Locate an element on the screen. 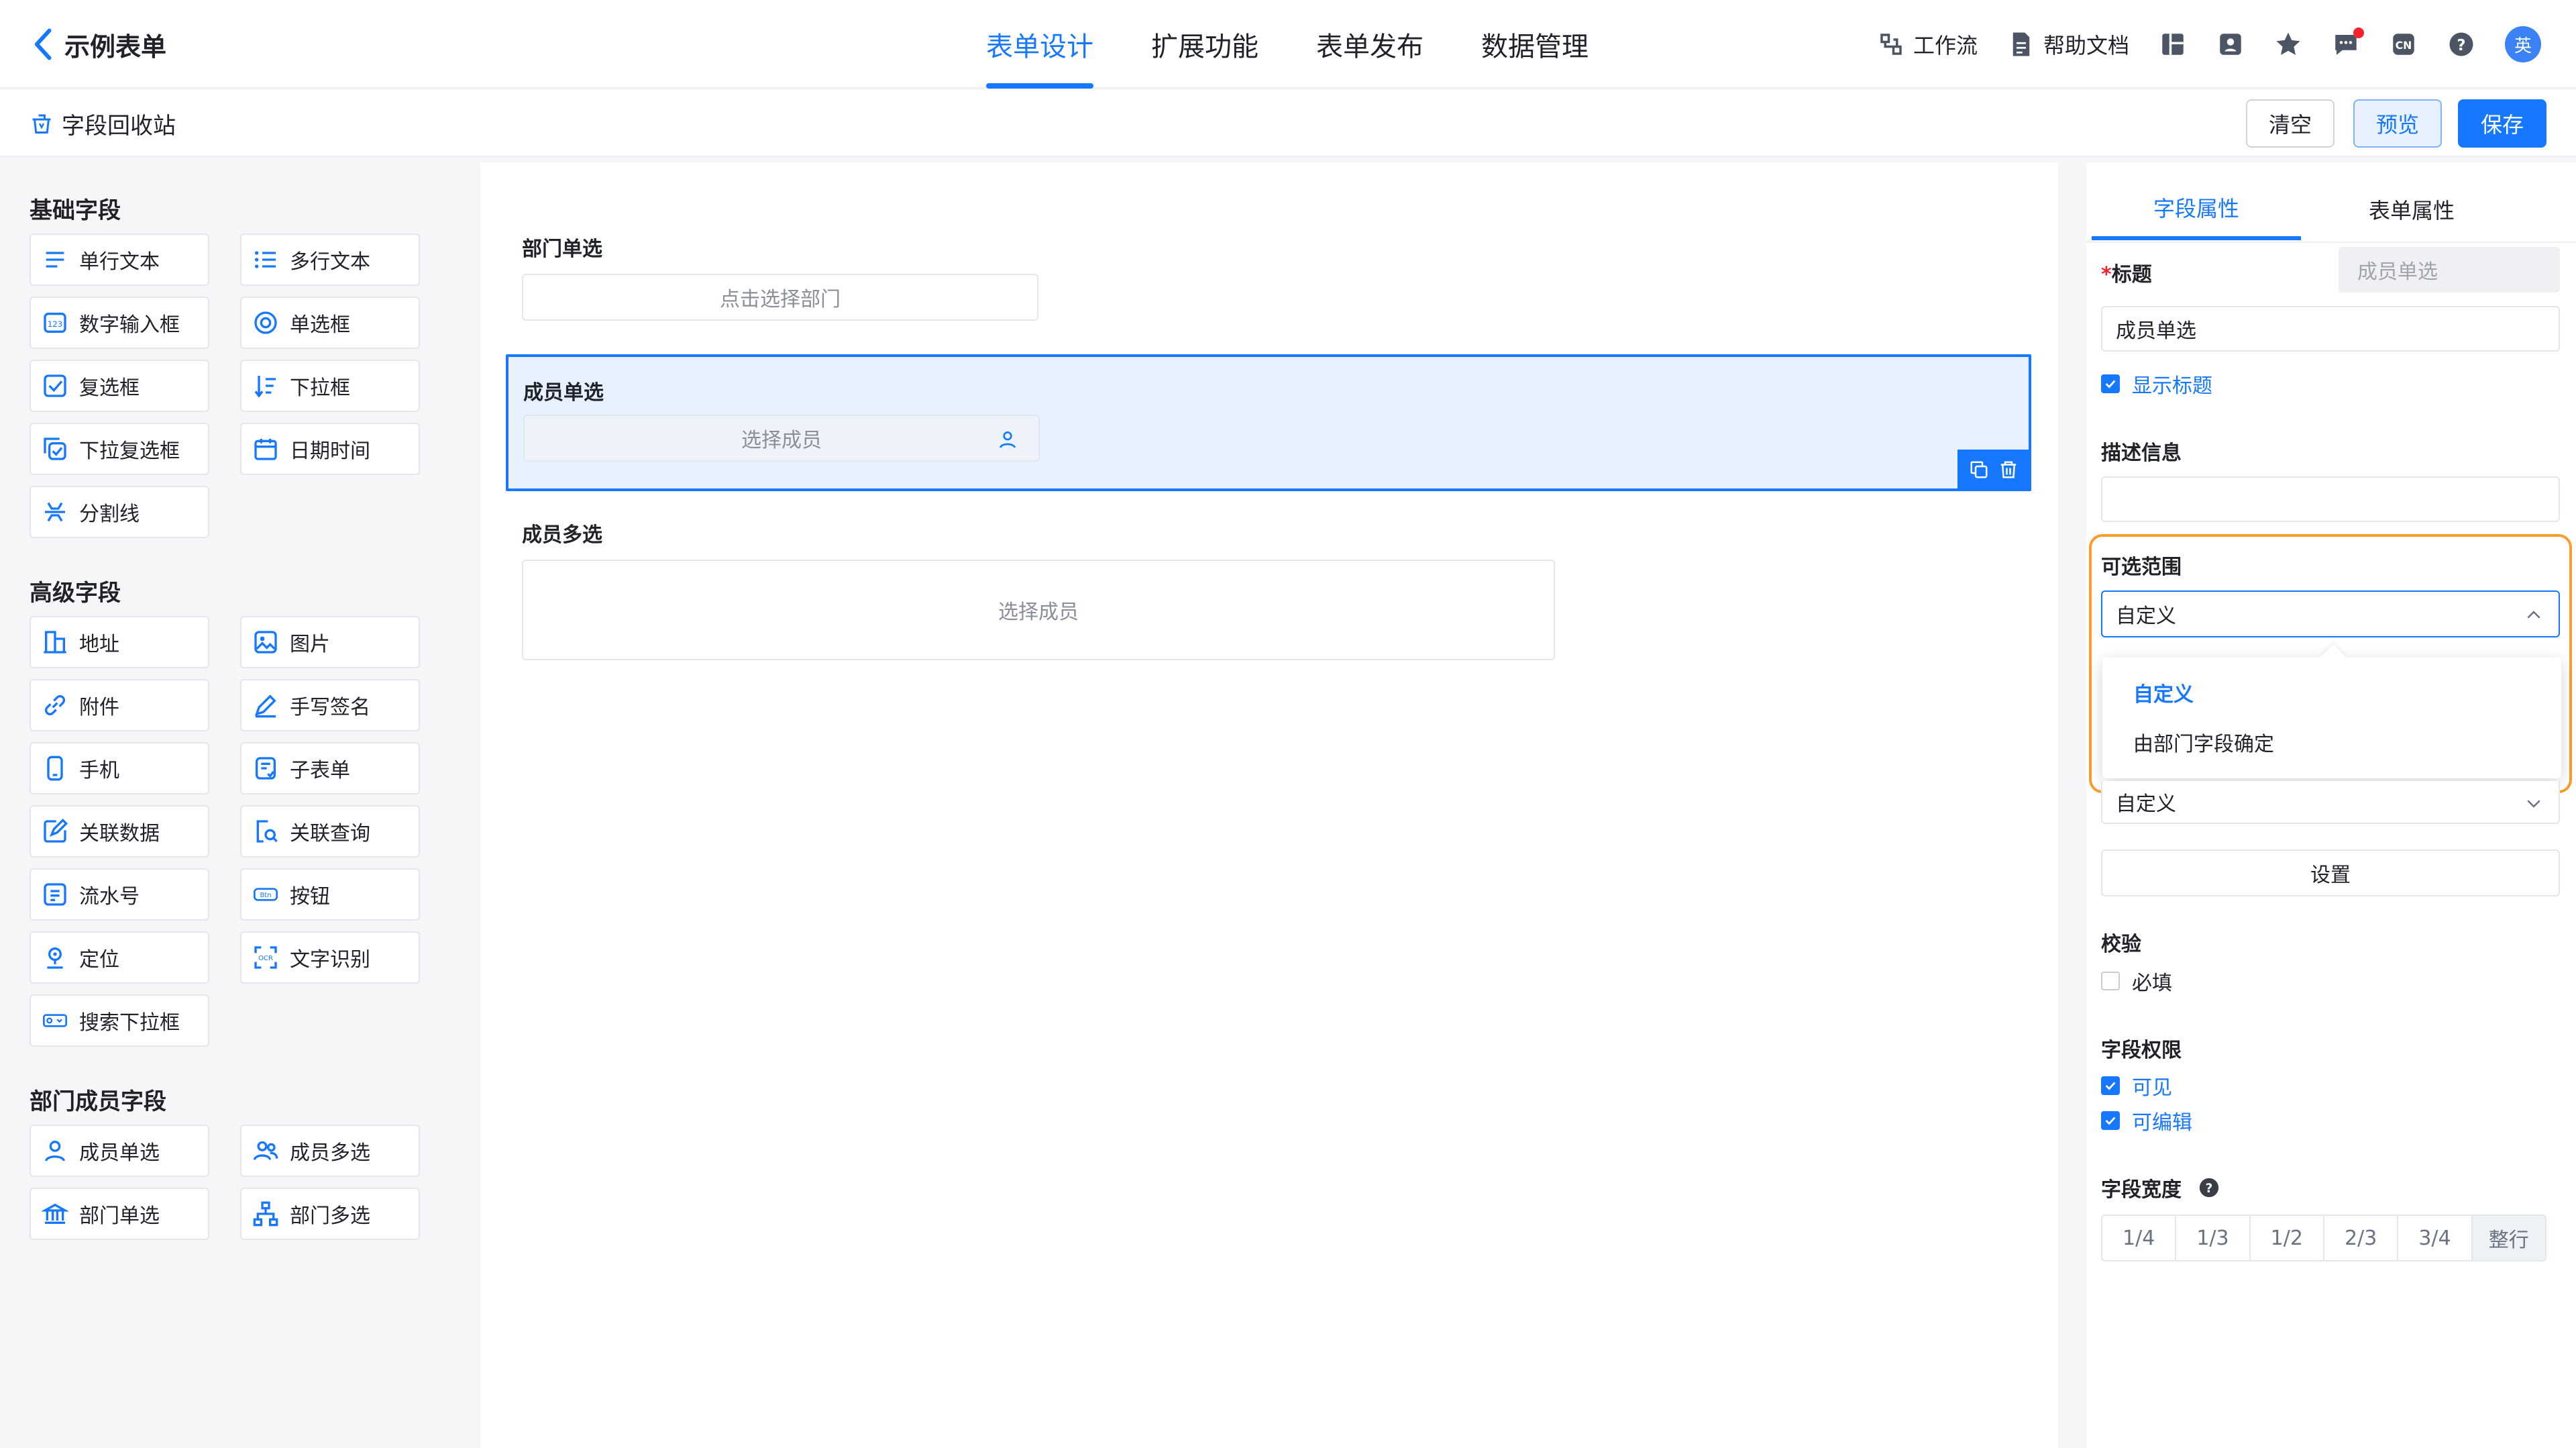 The image size is (2576, 1448). recycle-label: 字段回收站 is located at coordinates (119, 126).